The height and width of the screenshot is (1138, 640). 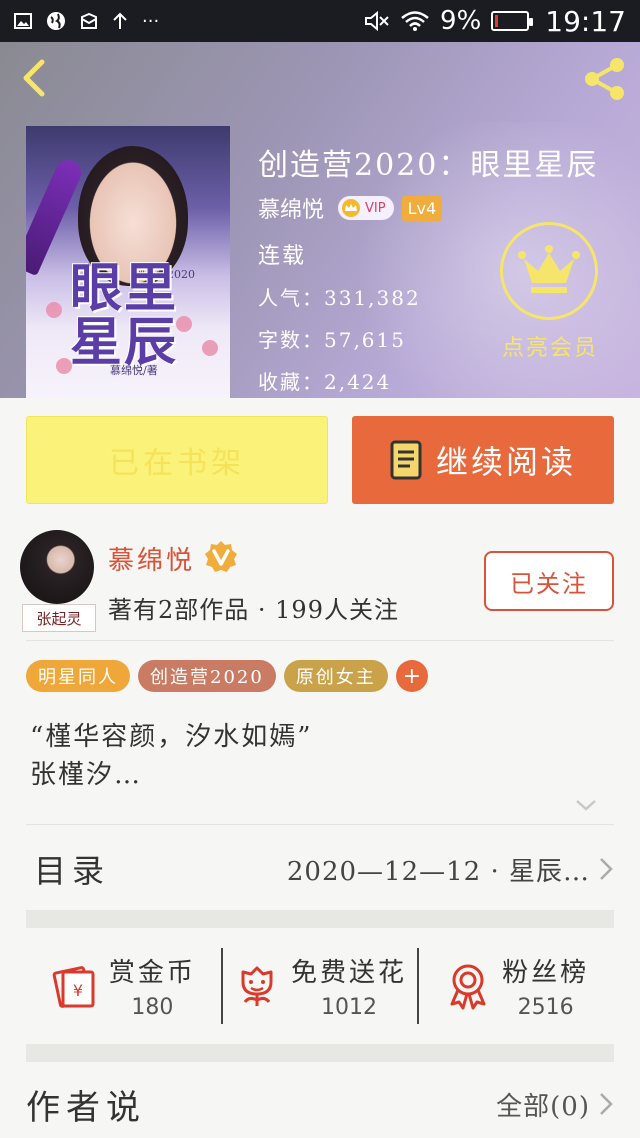 I want to click on status-bar: ··· 9% 19:17, so click(x=320, y=21).